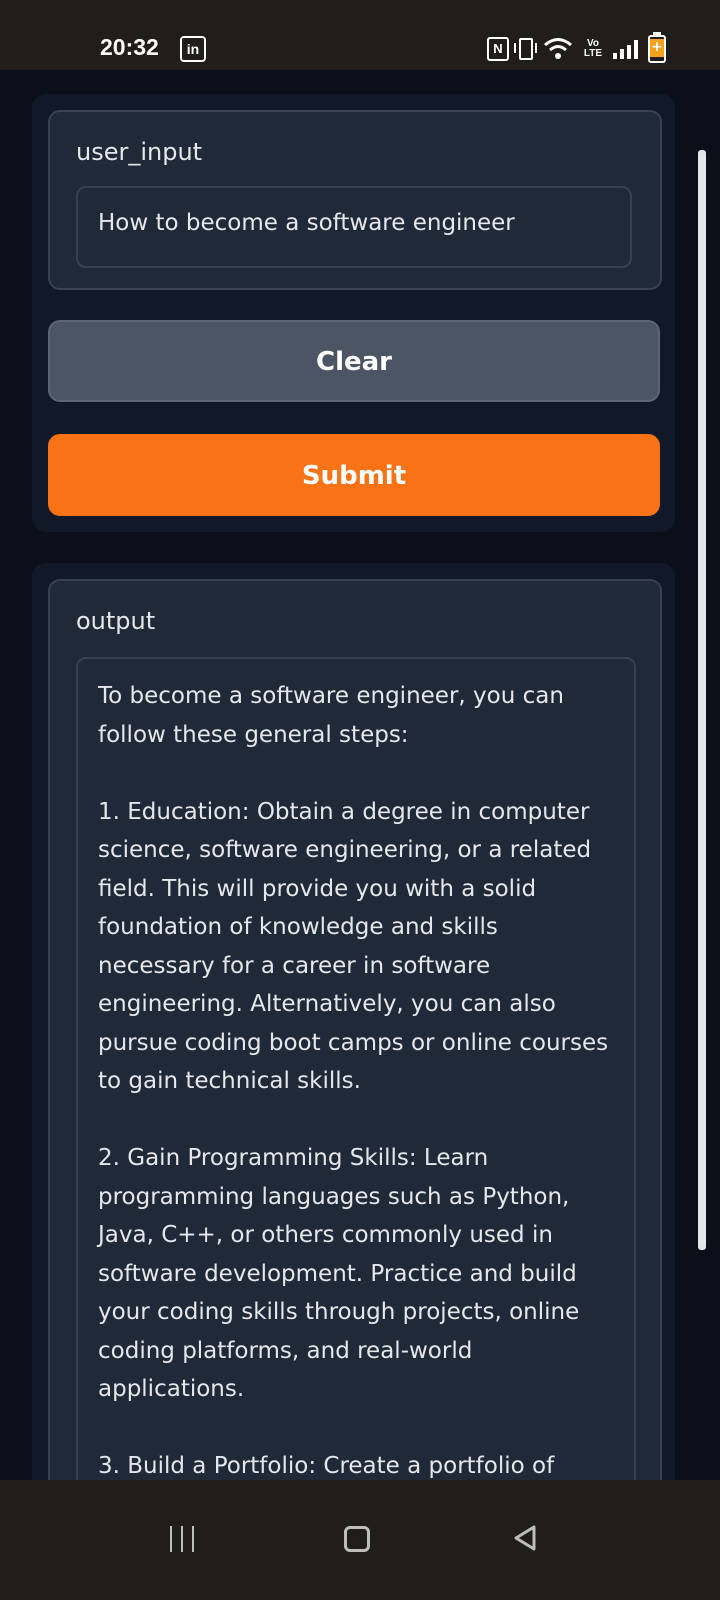 The width and height of the screenshot is (720, 1600). Describe the element at coordinates (129, 47) in the screenshot. I see `status-time: 20:32` at that location.